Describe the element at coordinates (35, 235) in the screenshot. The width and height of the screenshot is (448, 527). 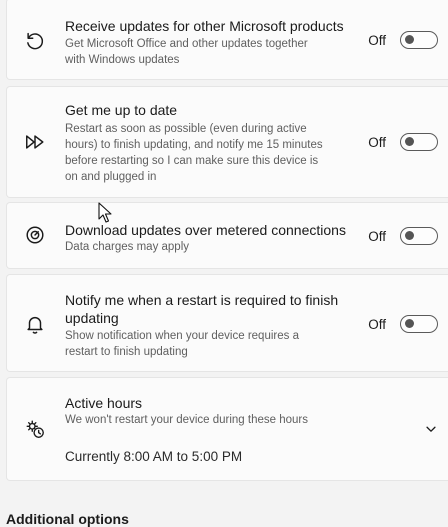
I see `gauge-icon` at that location.